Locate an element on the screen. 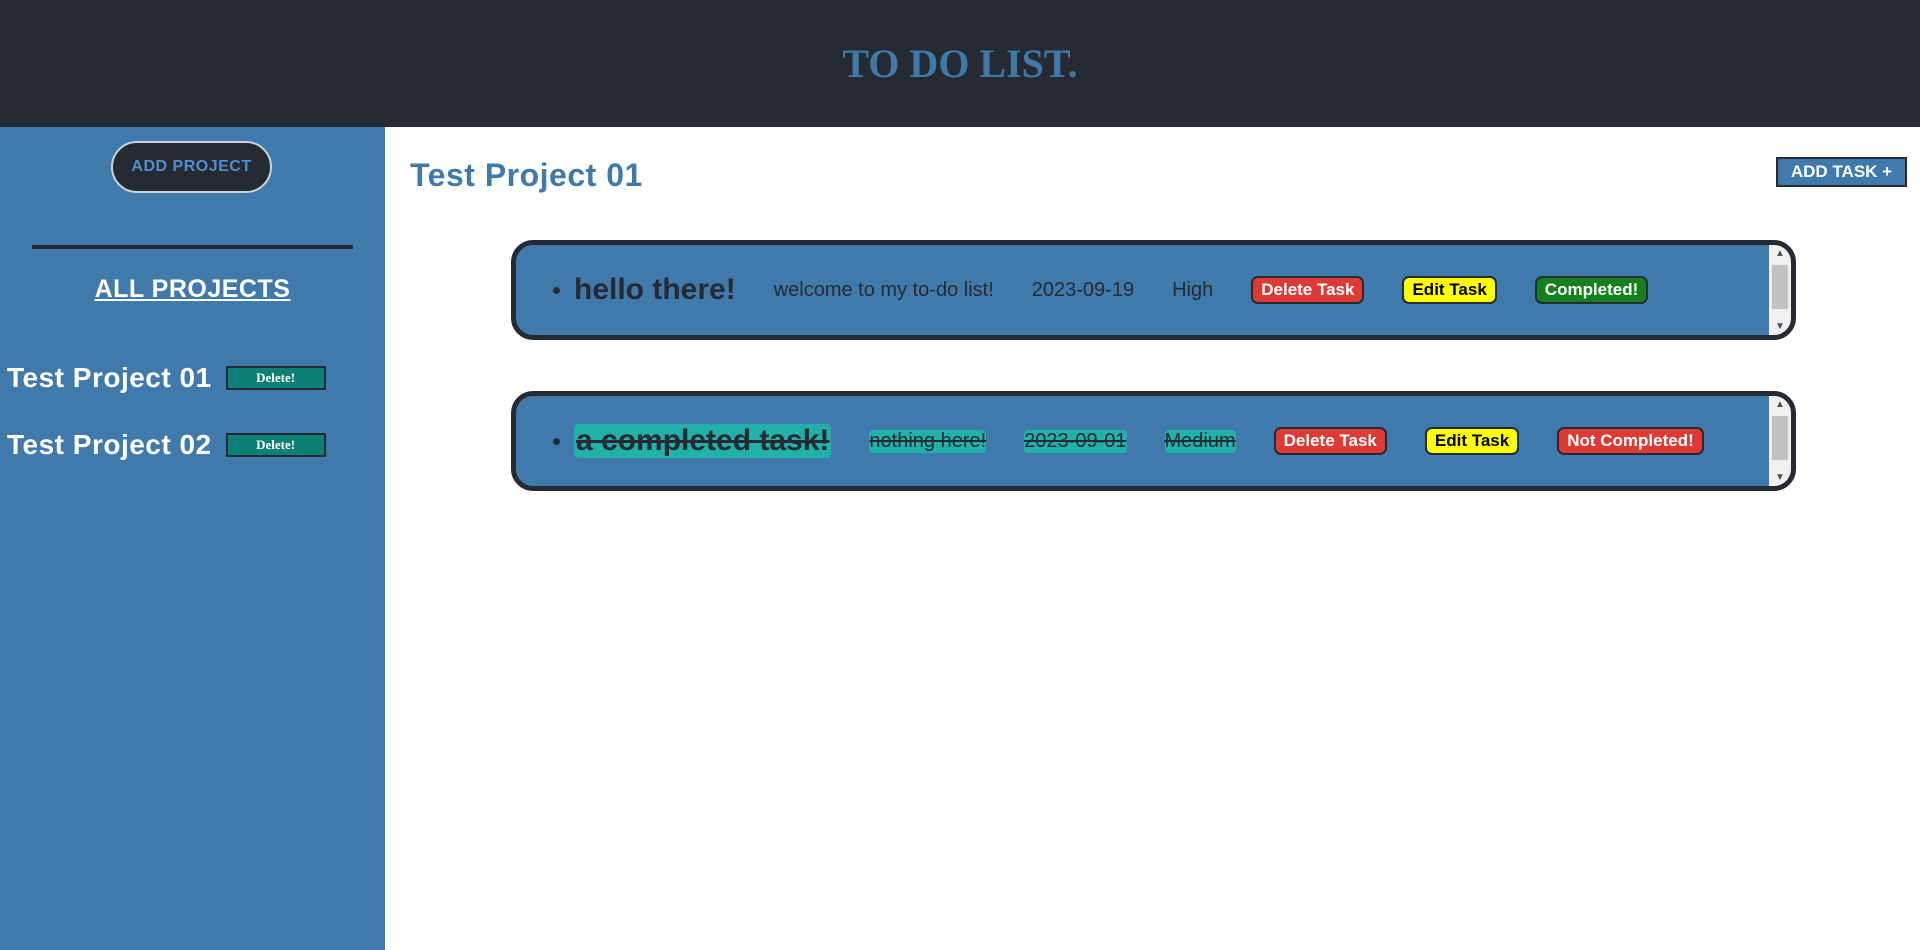 This screenshot has height=950, width=1920. all-projects-link: ALL PROJECTS is located at coordinates (192, 289).